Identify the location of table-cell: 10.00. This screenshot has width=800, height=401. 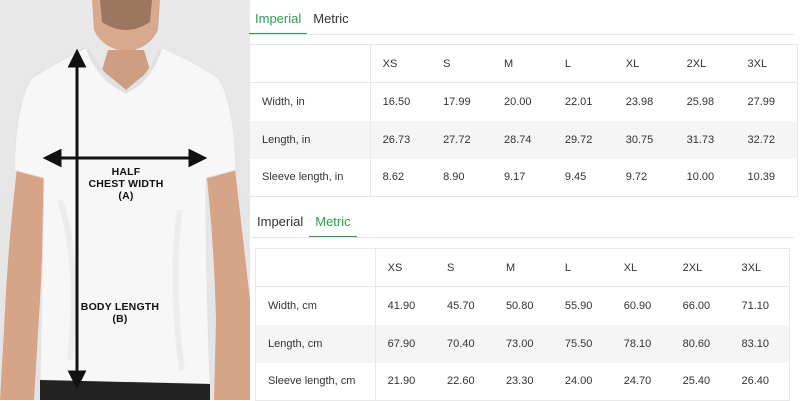
(700, 177).